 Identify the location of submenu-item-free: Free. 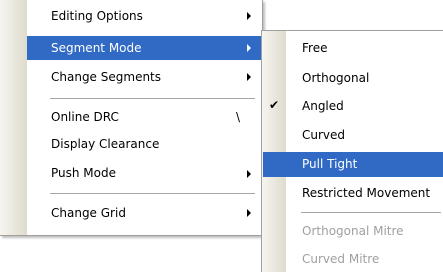
(353, 48).